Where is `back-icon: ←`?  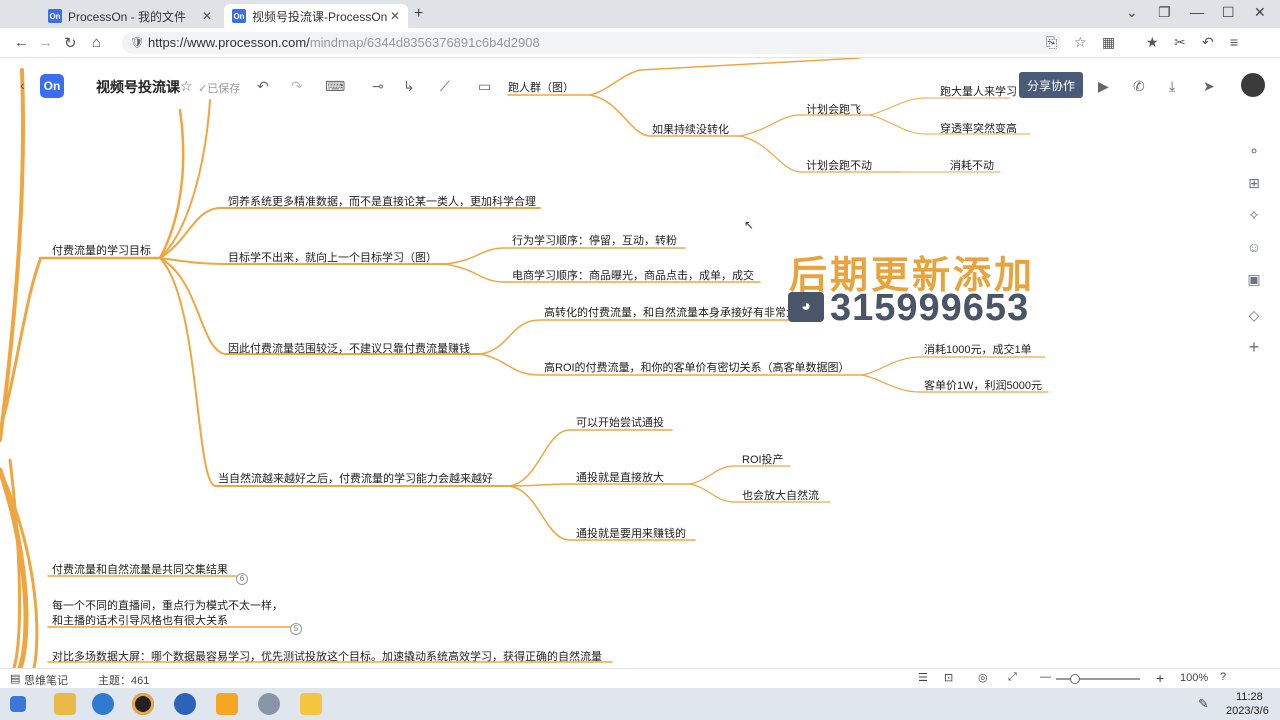 back-icon: ← is located at coordinates (21, 42).